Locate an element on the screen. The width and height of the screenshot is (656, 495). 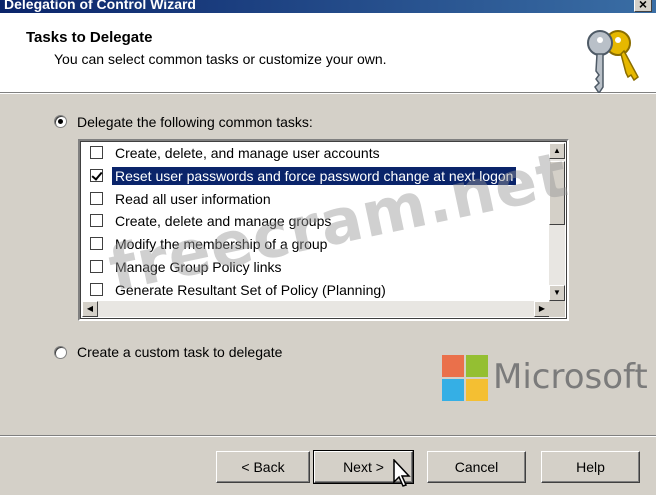
back-button: < Back is located at coordinates (263, 467).